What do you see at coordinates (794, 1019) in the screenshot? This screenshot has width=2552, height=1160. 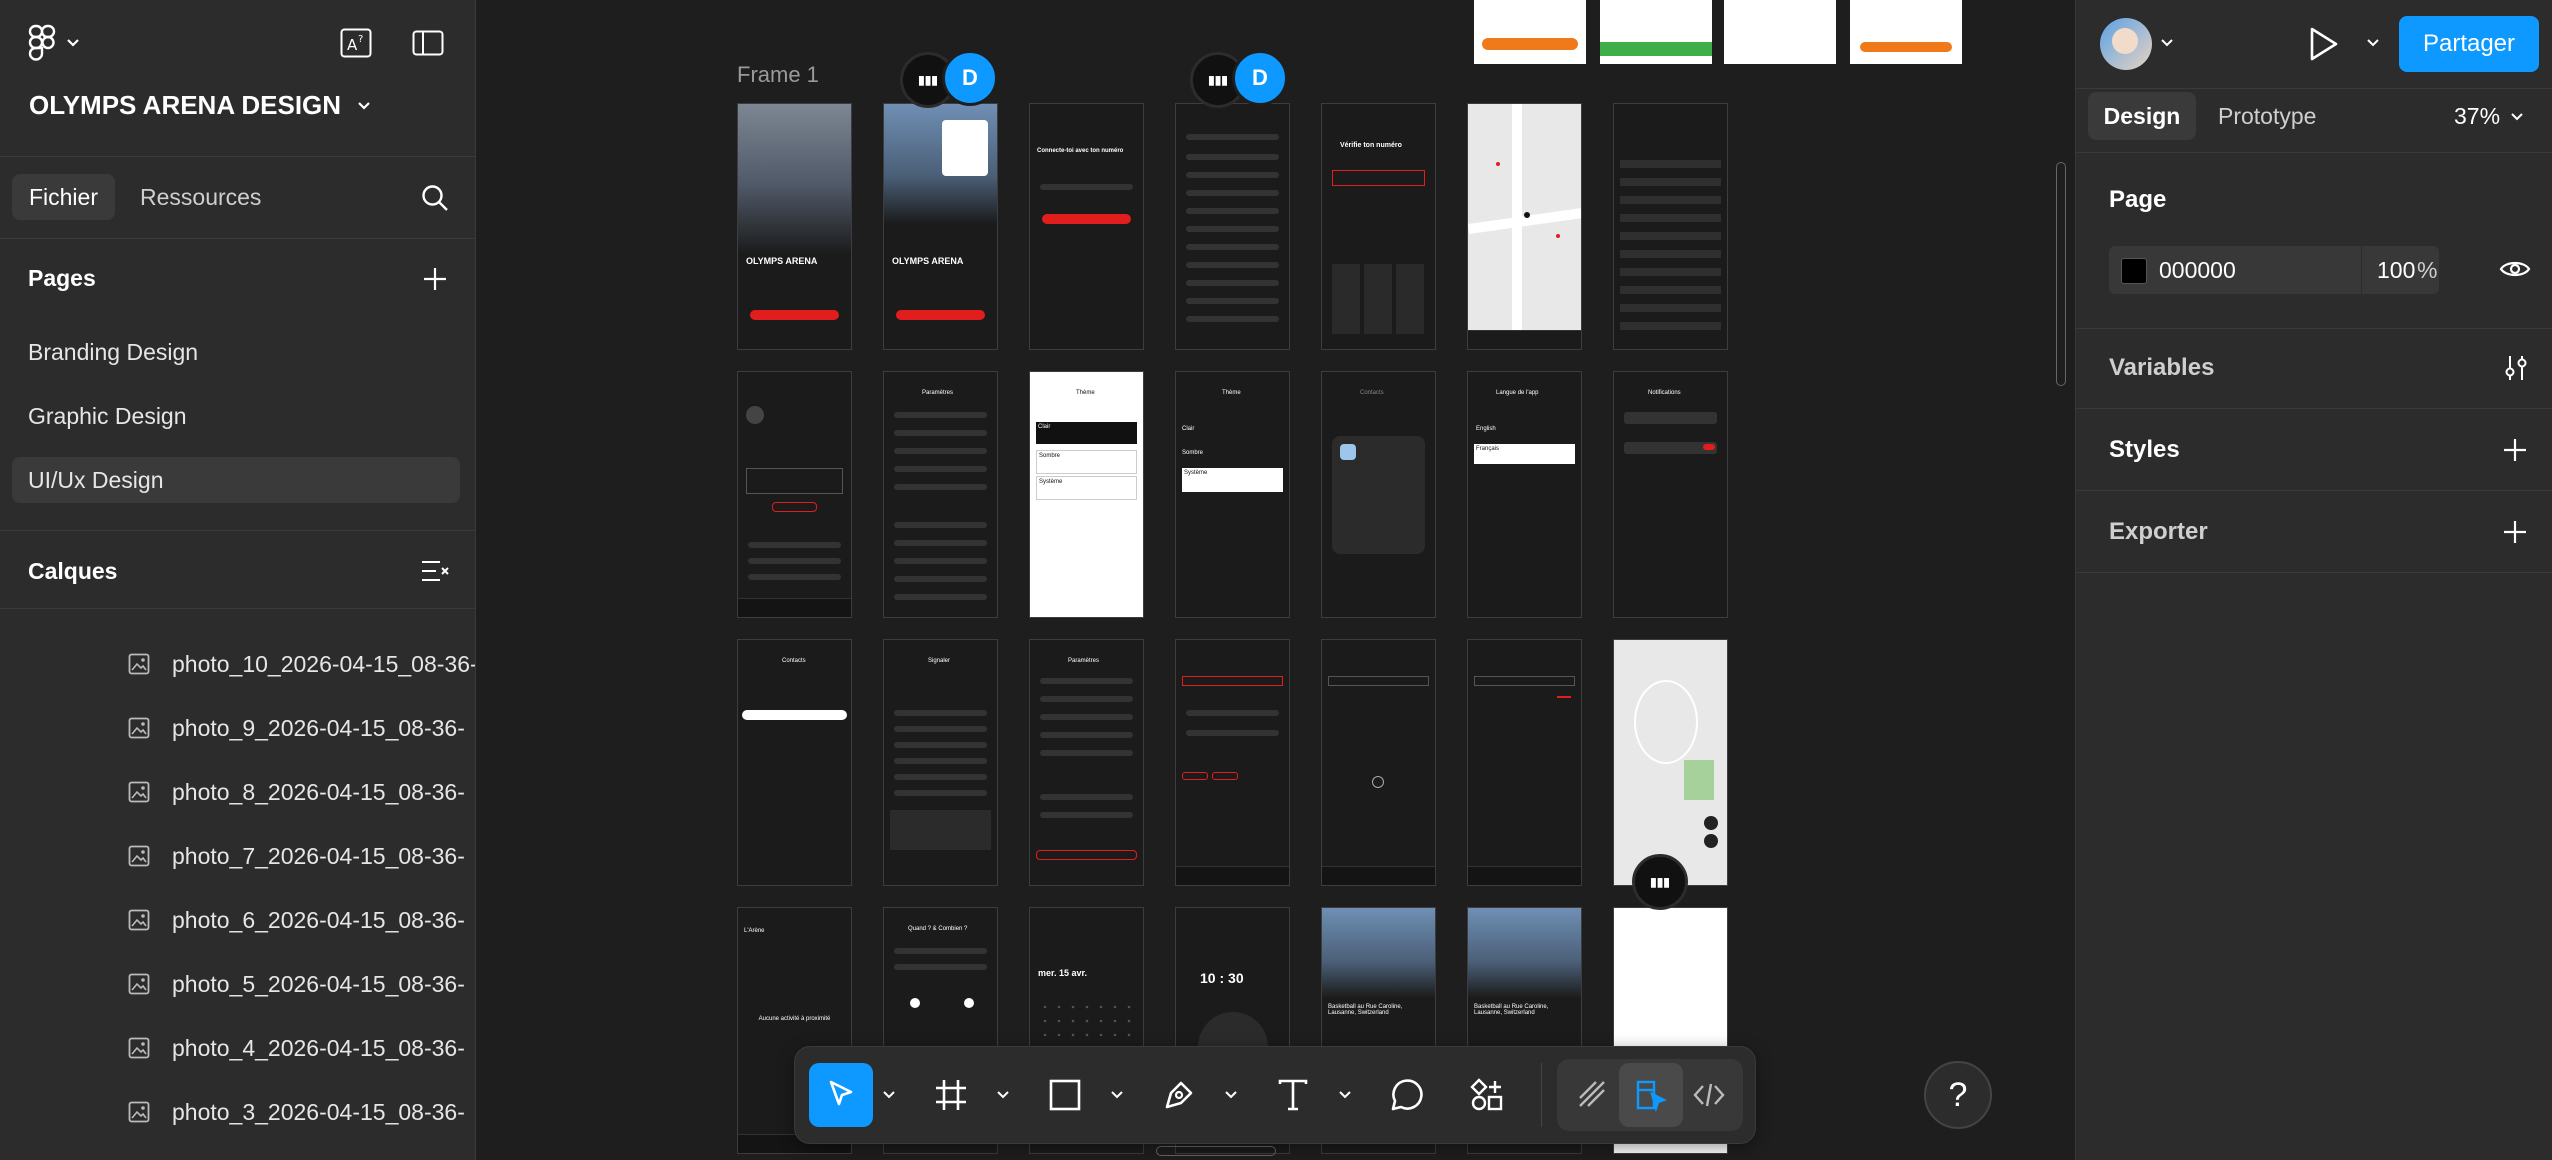 I see `screen-text: Aucune activité à proximité` at bounding box center [794, 1019].